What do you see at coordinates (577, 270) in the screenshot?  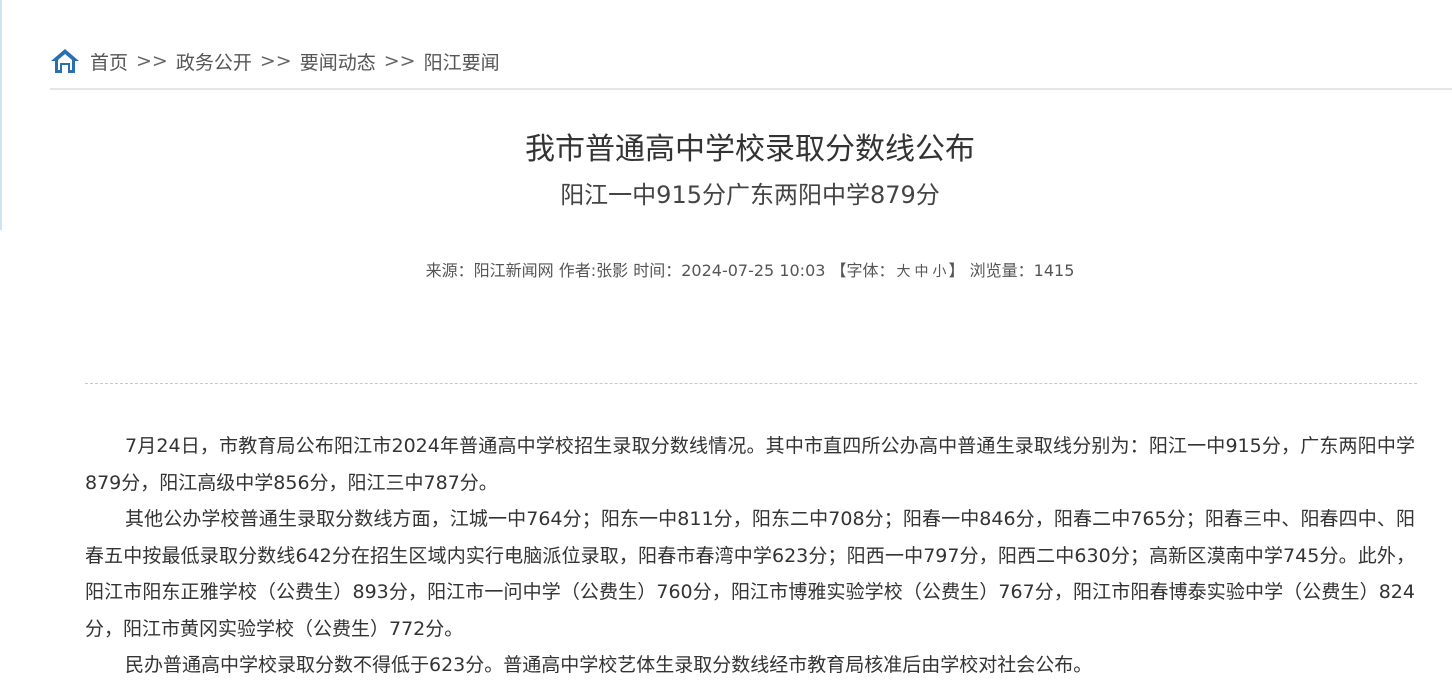 I see `author-label: 作者:` at bounding box center [577, 270].